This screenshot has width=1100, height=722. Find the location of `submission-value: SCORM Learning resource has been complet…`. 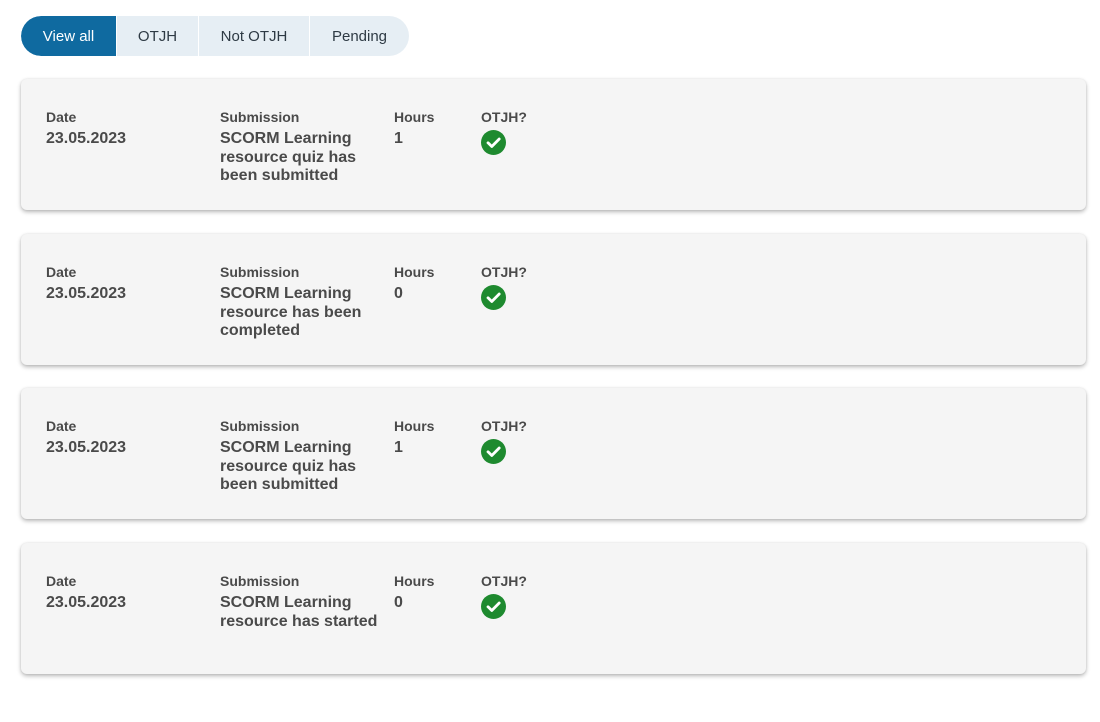

submission-value: SCORM Learning resource has been complet… is located at coordinates (300, 313).